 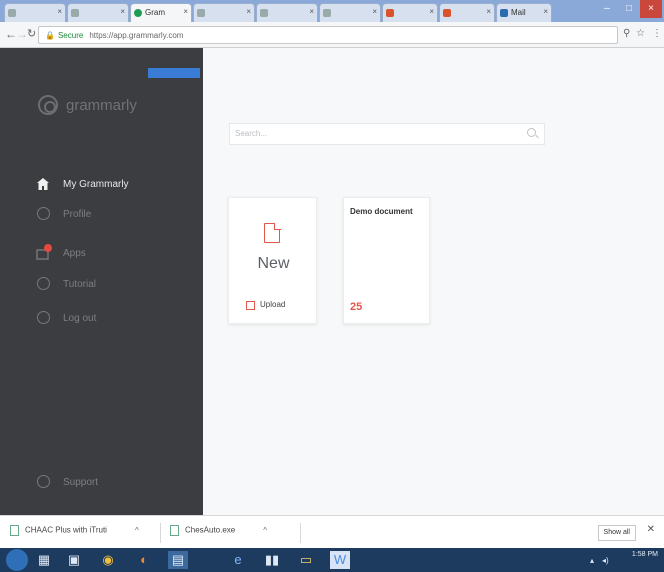 I want to click on issue-count: 25, so click(x=356, y=307).